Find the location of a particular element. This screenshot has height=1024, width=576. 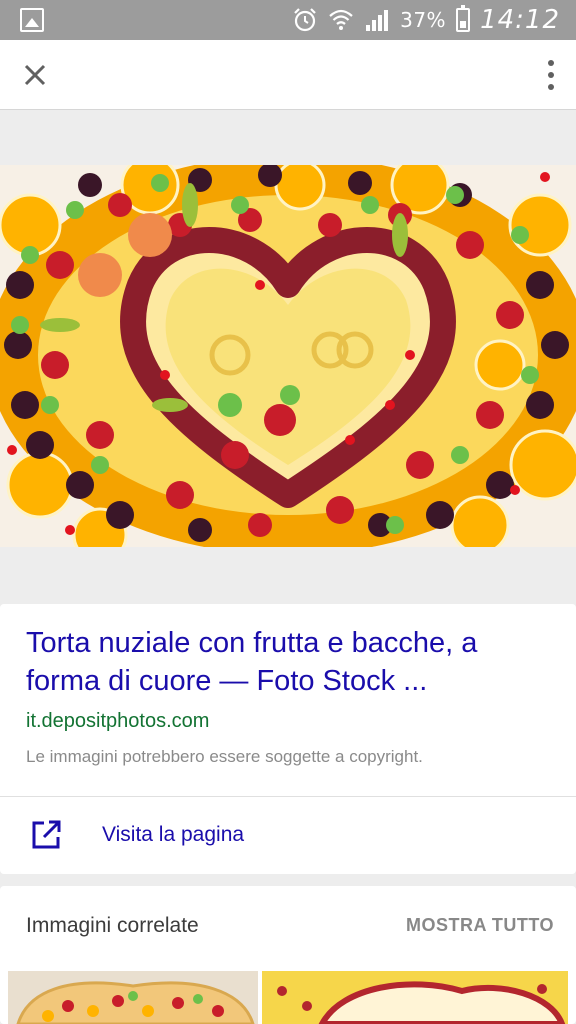

status-icons: 37% 14:12 is located at coordinates (426, 20).